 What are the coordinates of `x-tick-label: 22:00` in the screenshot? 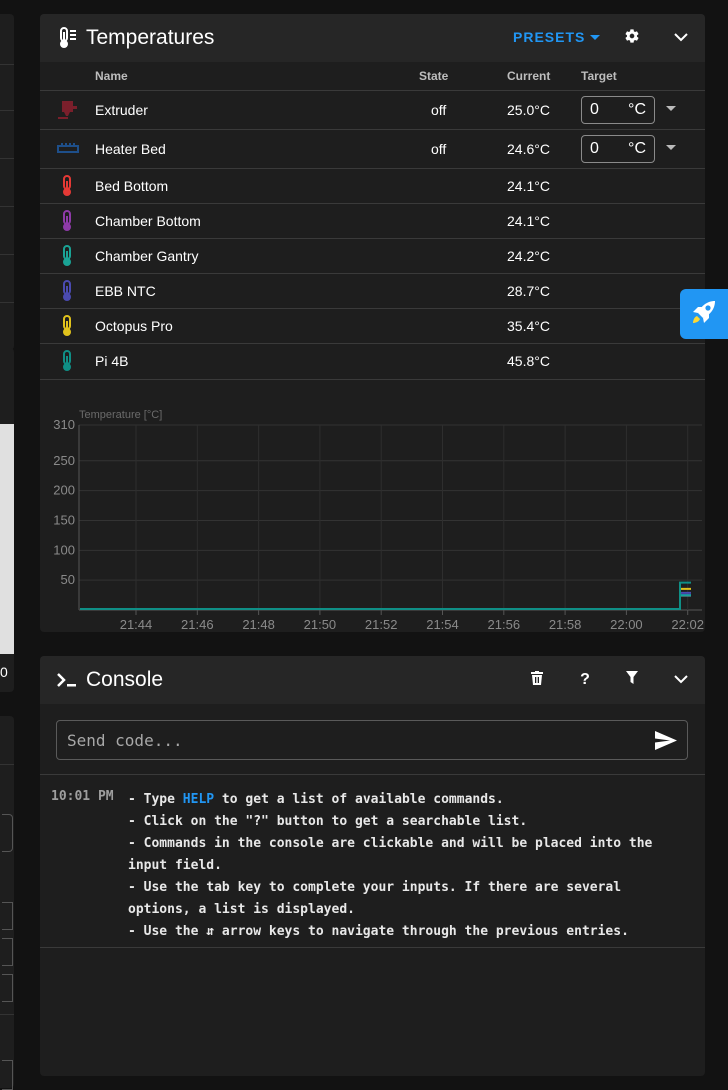 It's located at (626, 624).